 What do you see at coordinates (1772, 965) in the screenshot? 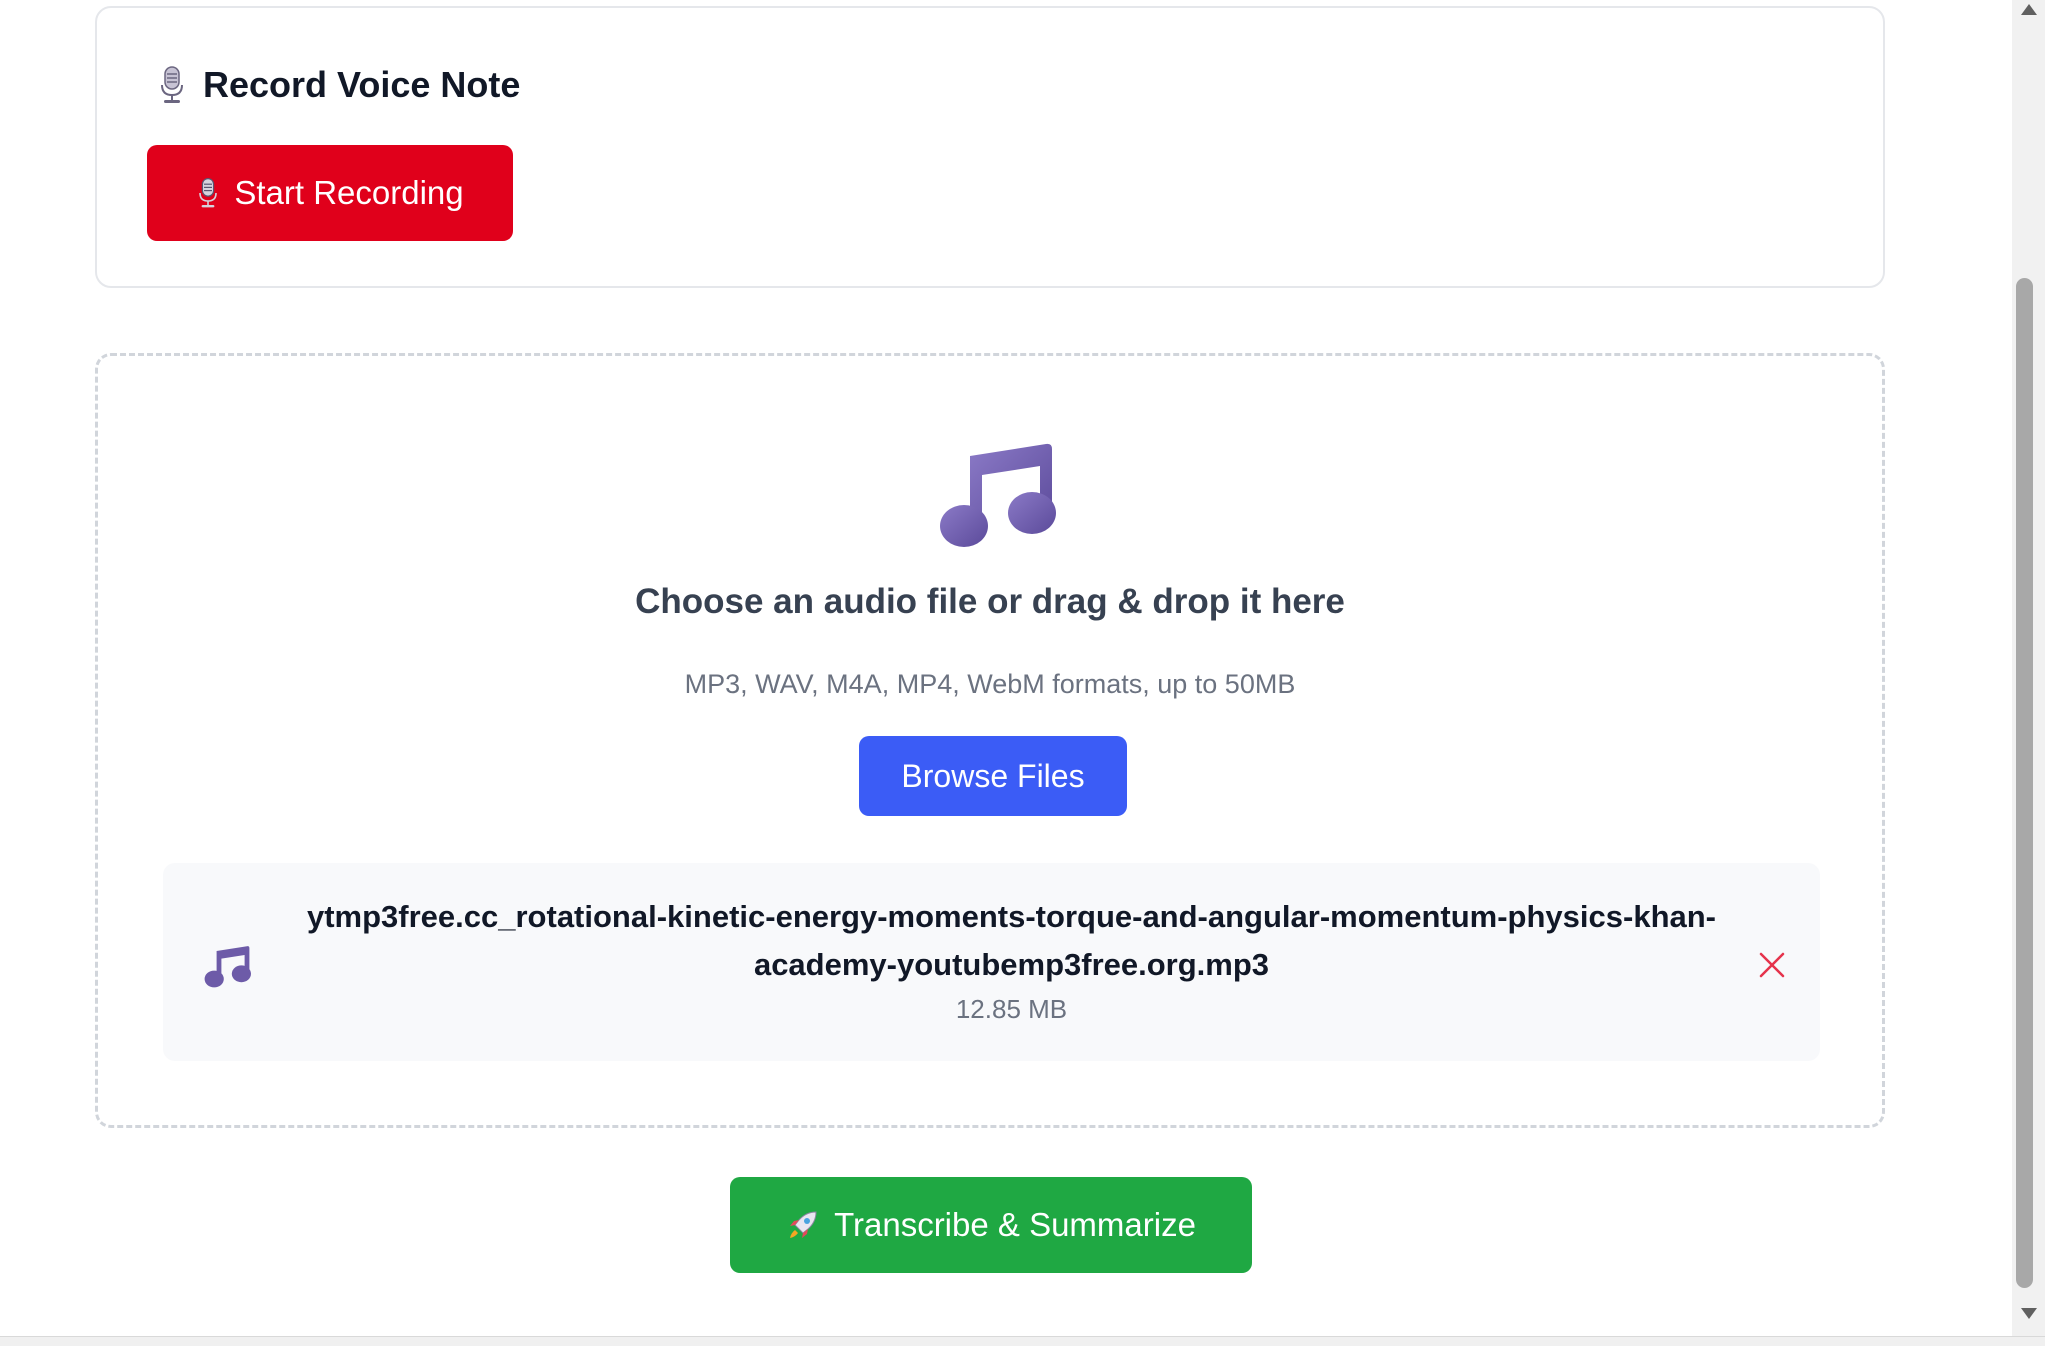
I see `close-icon` at bounding box center [1772, 965].